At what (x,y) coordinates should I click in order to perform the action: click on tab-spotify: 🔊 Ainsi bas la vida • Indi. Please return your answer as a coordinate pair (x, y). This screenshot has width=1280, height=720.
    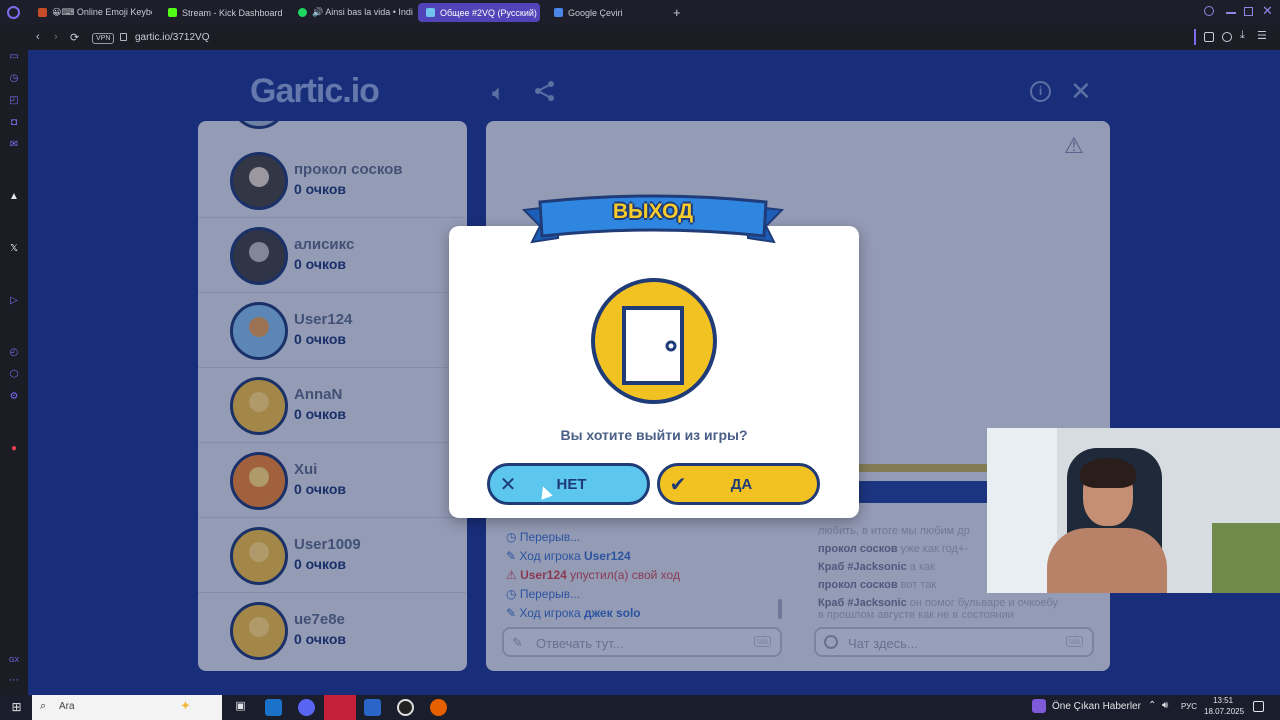
    Looking at the image, I should click on (352, 12).